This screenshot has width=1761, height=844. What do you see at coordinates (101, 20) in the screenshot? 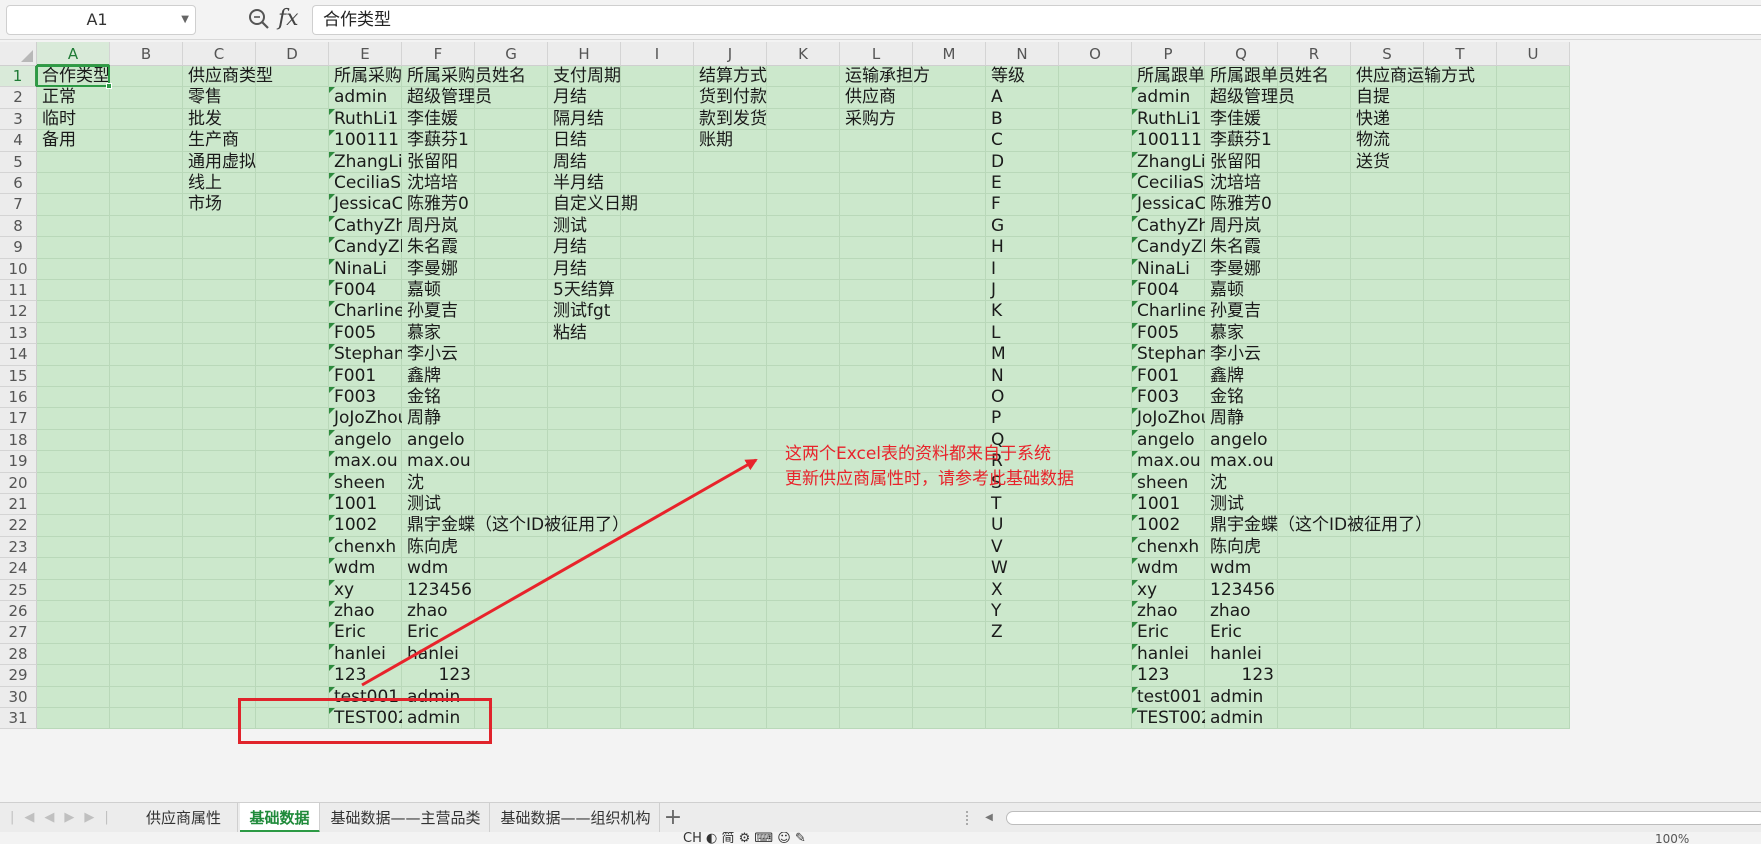
I see `name-box: A1 ▼` at bounding box center [101, 20].